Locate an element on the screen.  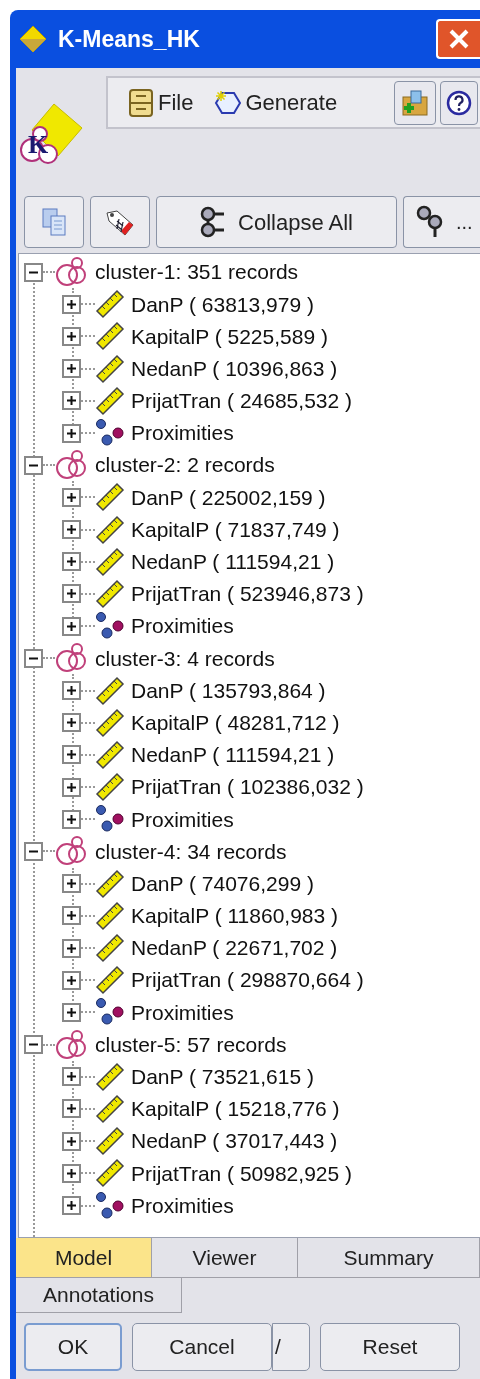
cluster-label: cluster-4: 34 records is located at coordinates (191, 851).